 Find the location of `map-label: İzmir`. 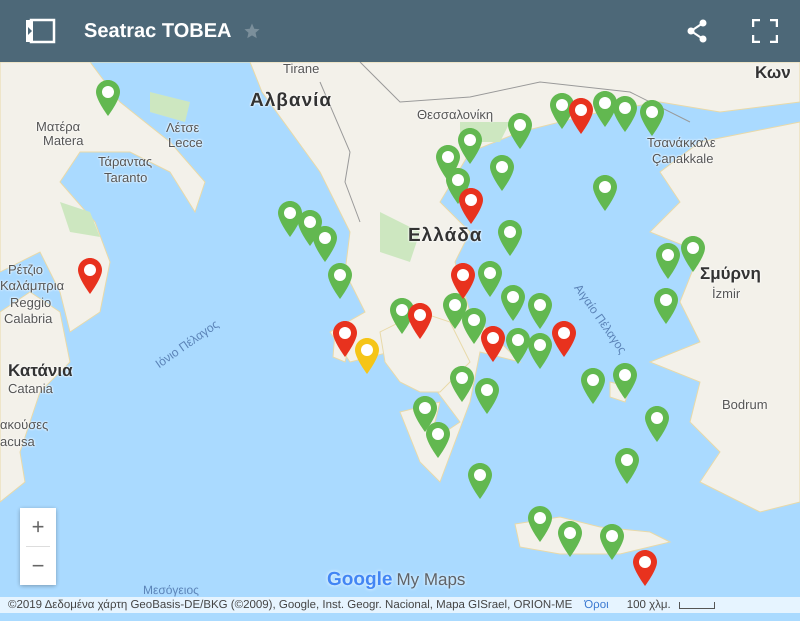

map-label: İzmir is located at coordinates (726, 293).